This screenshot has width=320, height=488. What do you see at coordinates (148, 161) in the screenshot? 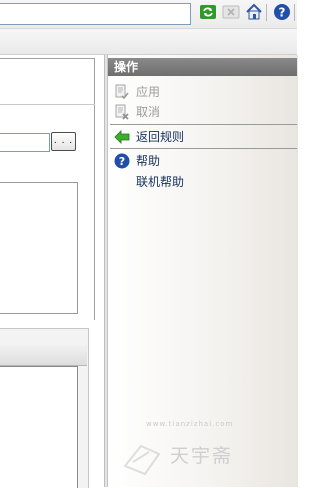
I see `help-label: 帮助` at bounding box center [148, 161].